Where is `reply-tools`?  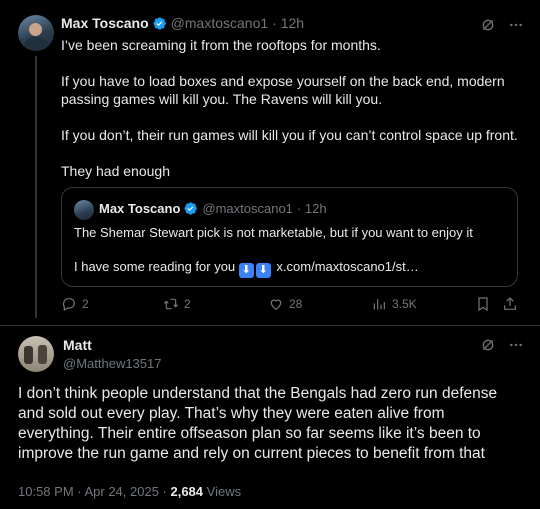 reply-tools is located at coordinates (502, 345).